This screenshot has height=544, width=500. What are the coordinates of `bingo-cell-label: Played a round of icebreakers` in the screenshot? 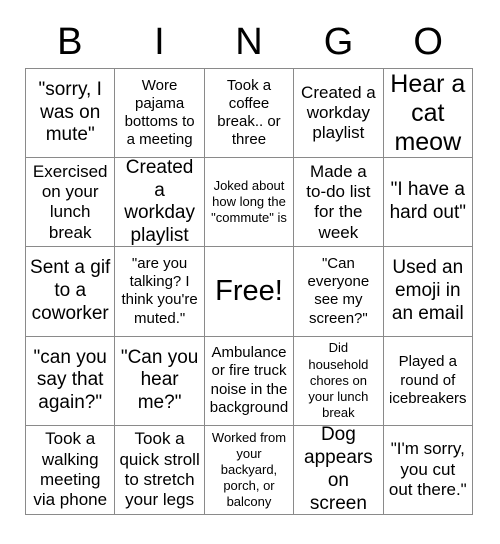 It's located at (428, 380).